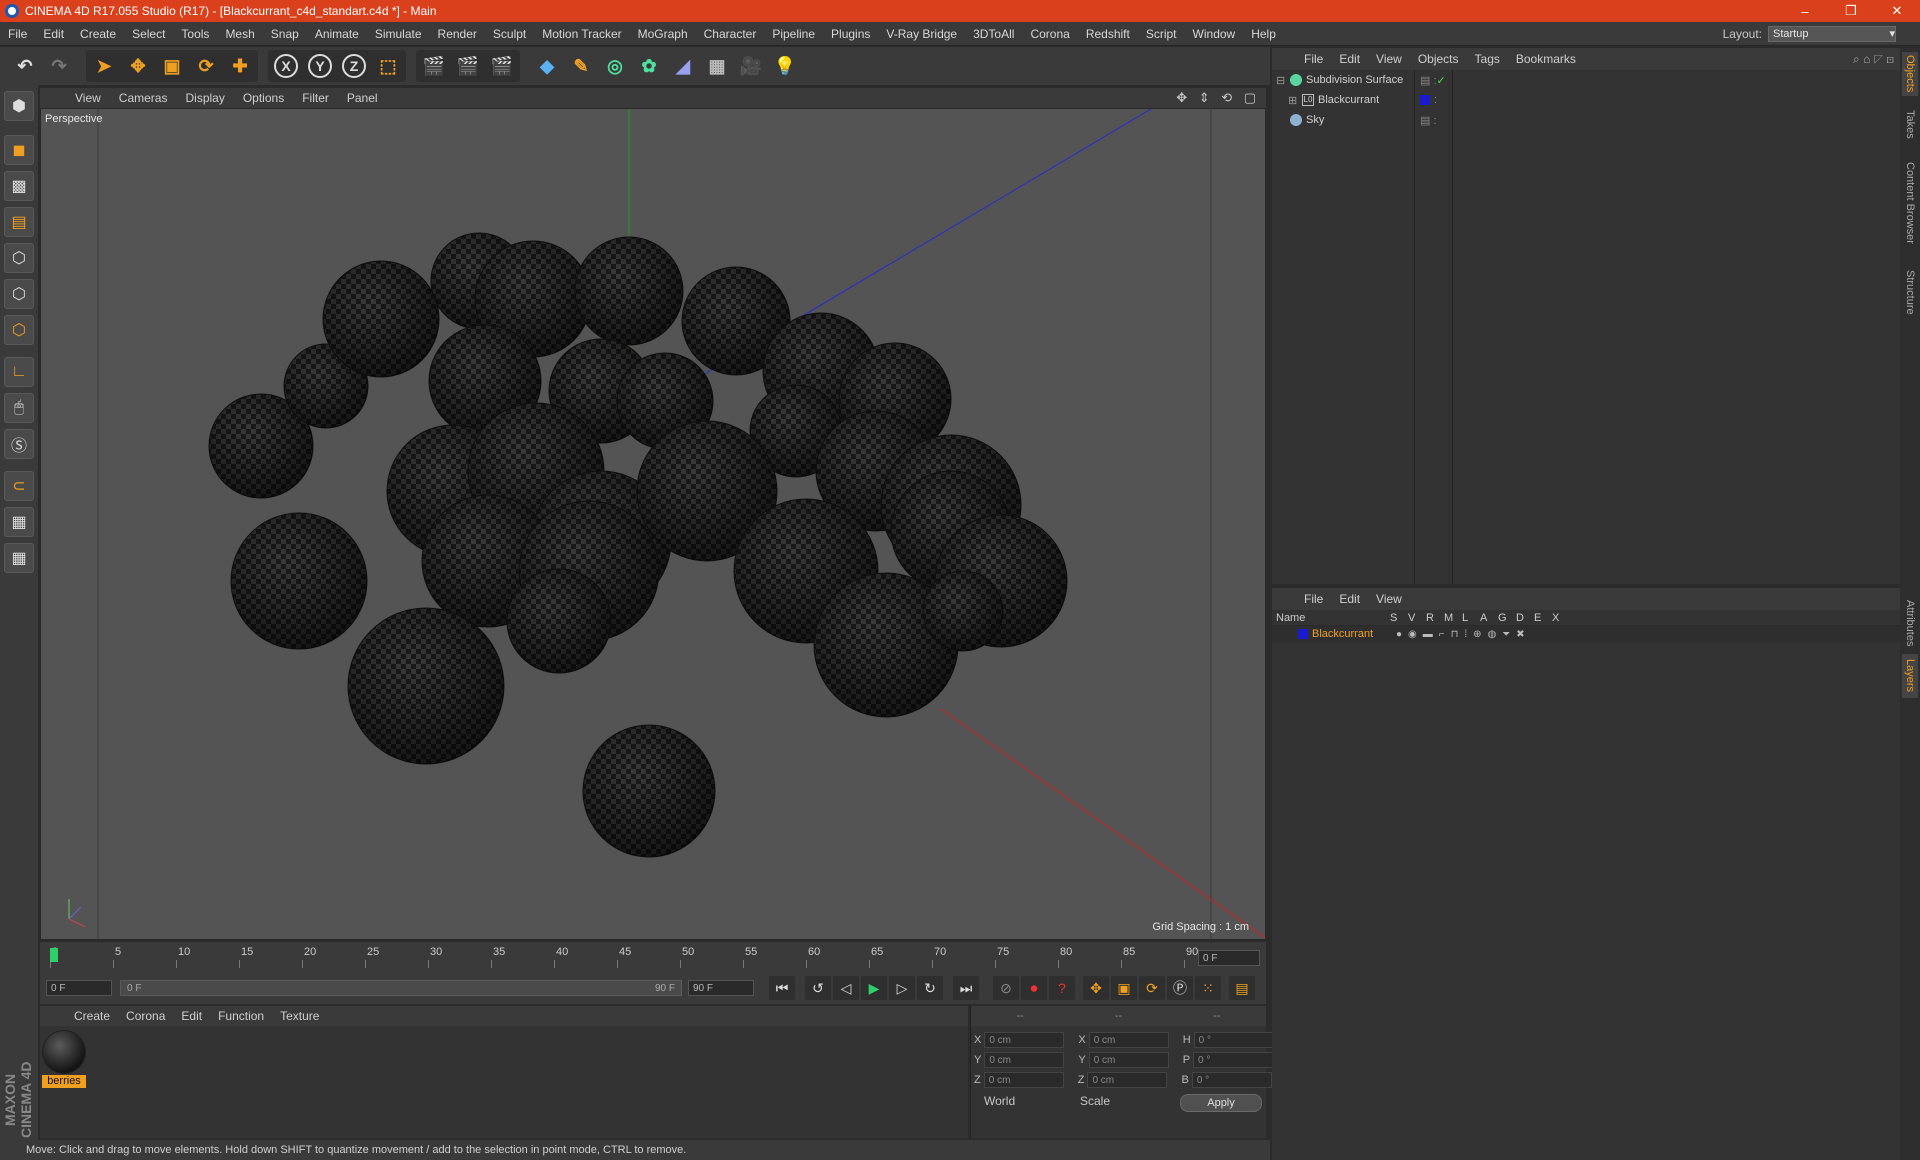 The width and height of the screenshot is (1920, 1160). I want to click on layers-menu-file: File, so click(1313, 599).